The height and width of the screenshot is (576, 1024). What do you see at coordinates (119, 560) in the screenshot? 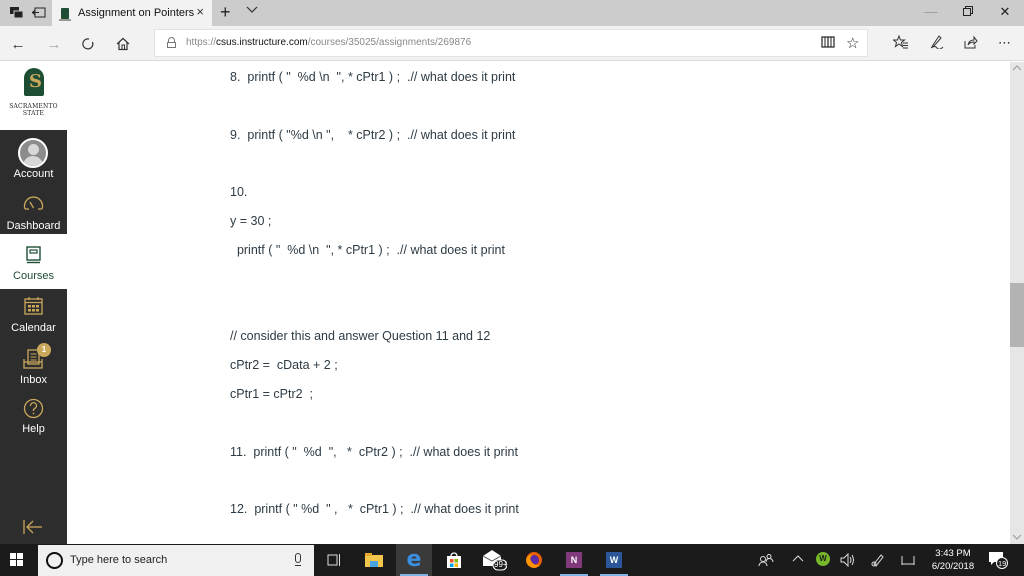
I see `search-placeholder: Type here to search` at bounding box center [119, 560].